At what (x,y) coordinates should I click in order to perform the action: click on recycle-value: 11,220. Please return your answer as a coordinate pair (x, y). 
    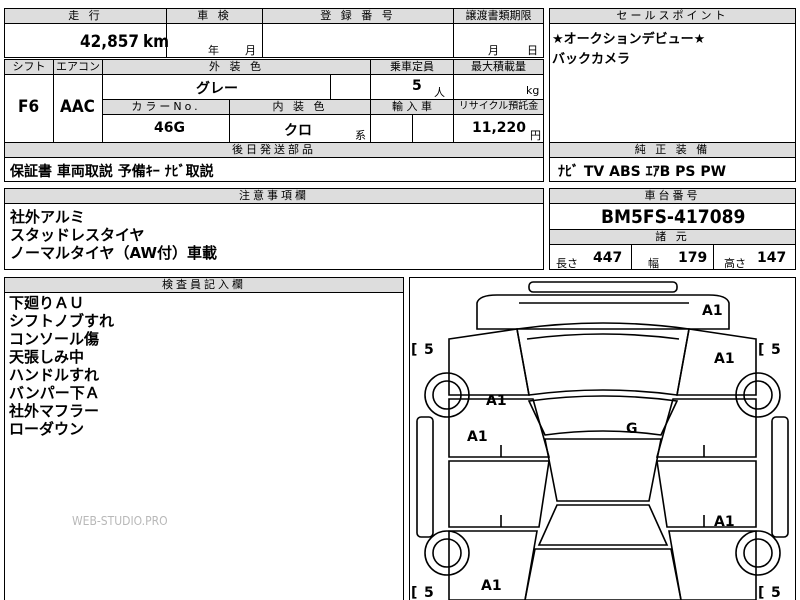
    Looking at the image, I should click on (499, 128).